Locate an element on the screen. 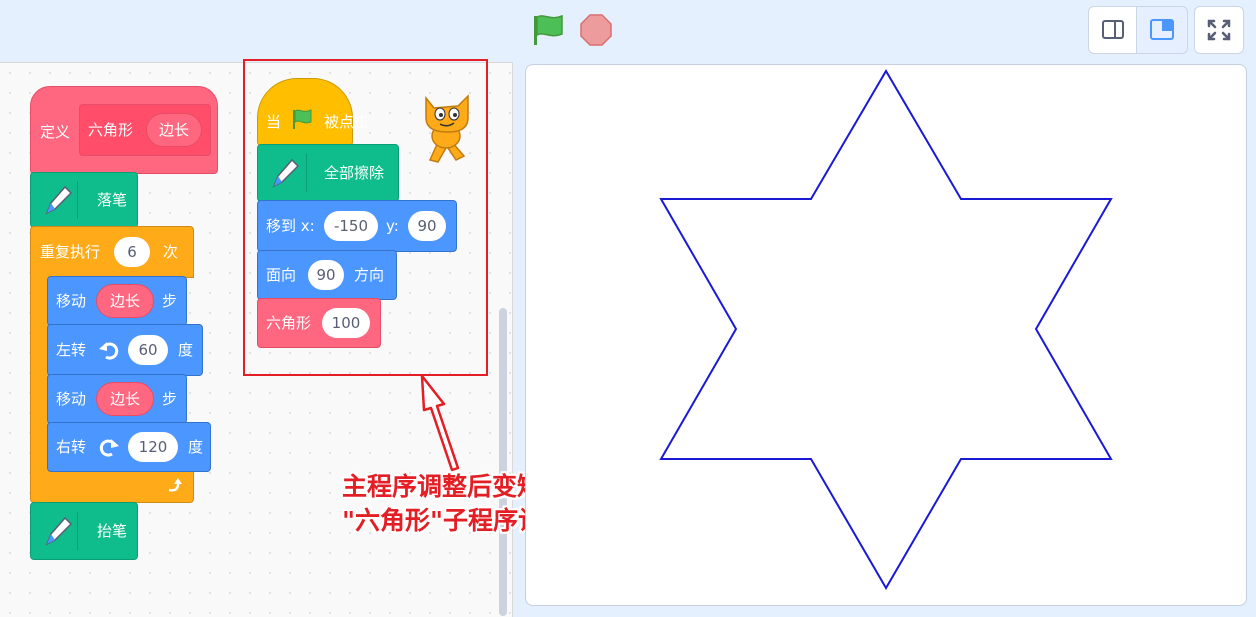 The image size is (1256, 617). stop-button is located at coordinates (596, 30).